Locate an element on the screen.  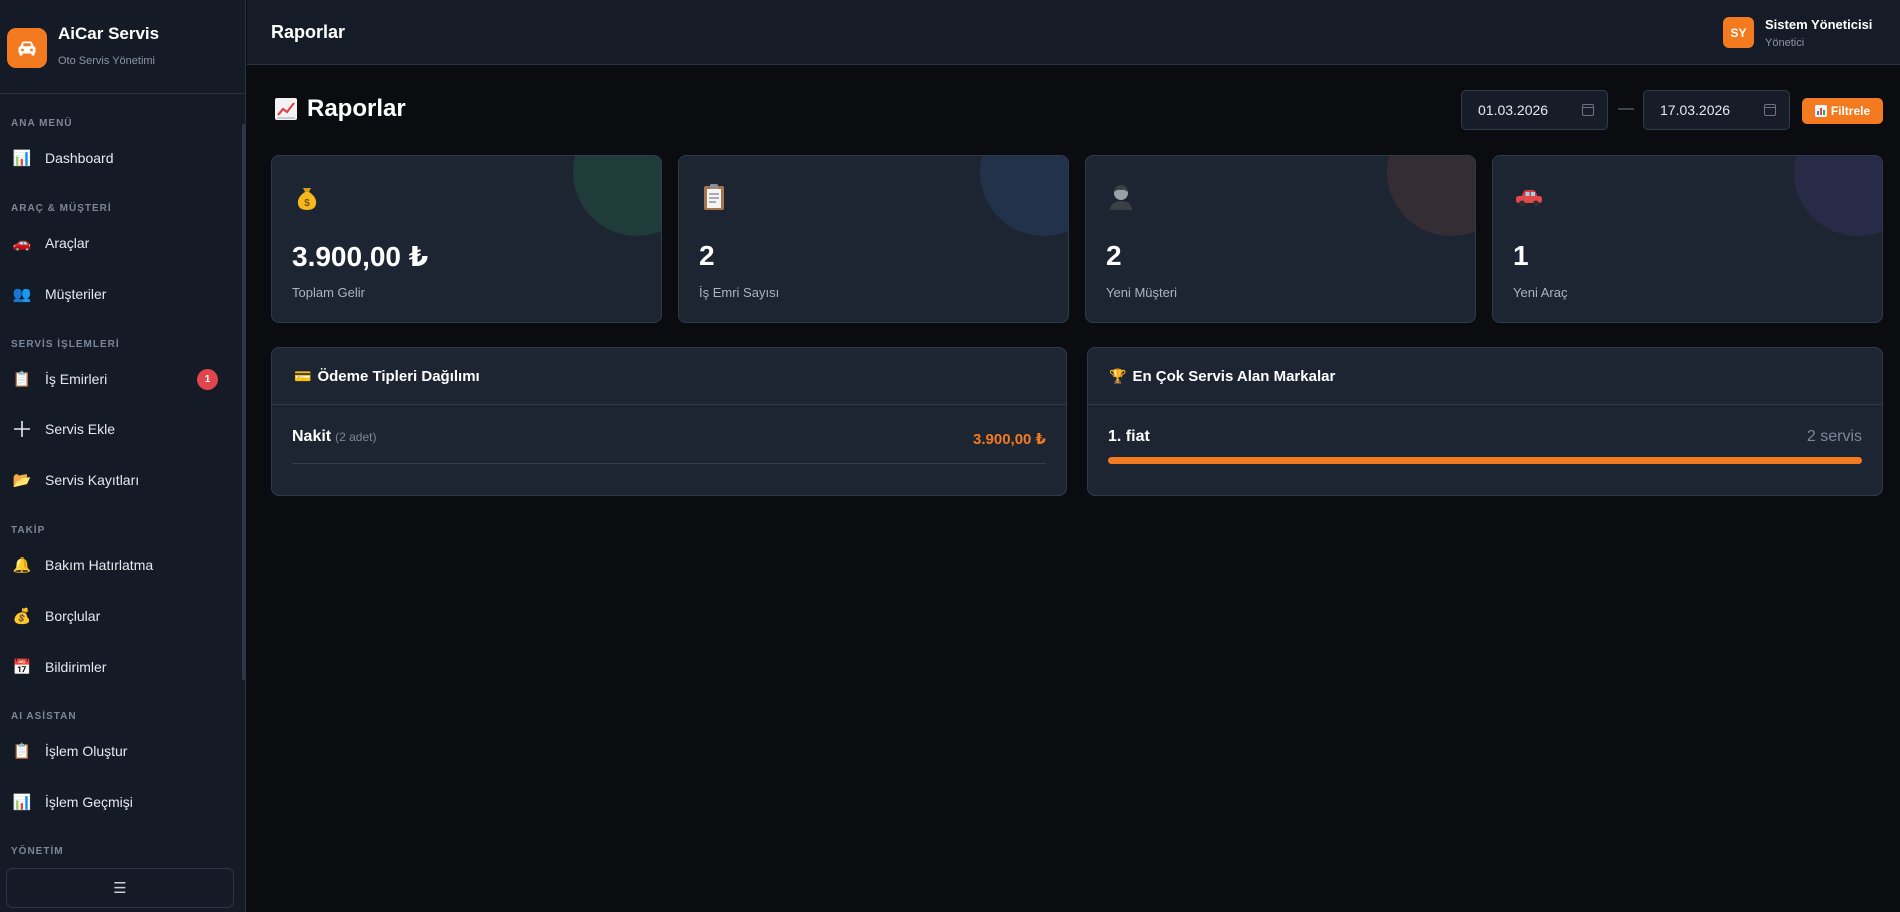
filter-button: Filtrele is located at coordinates (1842, 111).